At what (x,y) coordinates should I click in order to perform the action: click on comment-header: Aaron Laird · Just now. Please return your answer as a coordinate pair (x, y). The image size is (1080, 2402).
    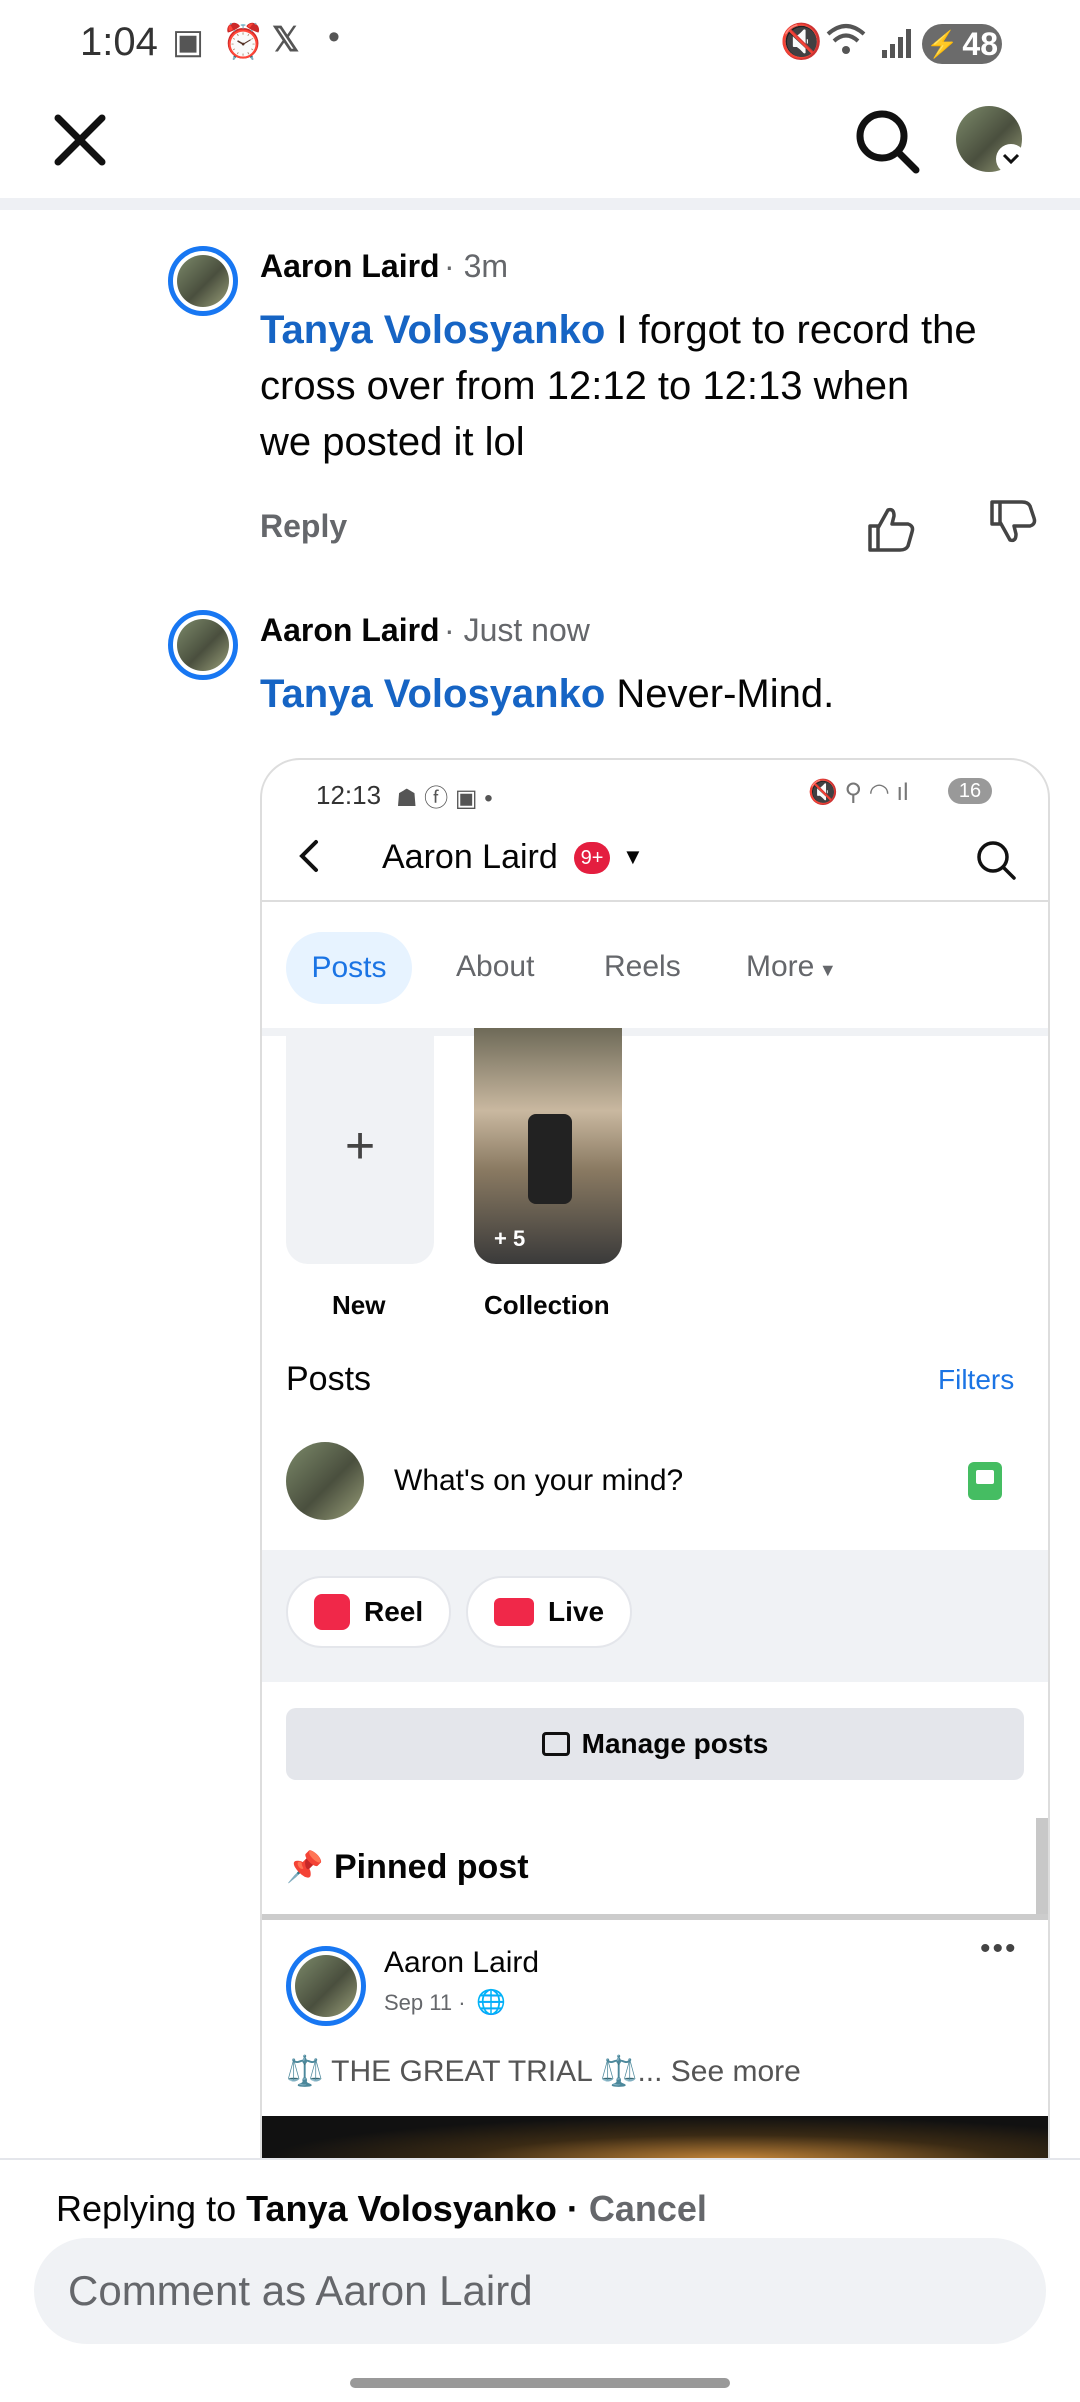
    Looking at the image, I should click on (425, 630).